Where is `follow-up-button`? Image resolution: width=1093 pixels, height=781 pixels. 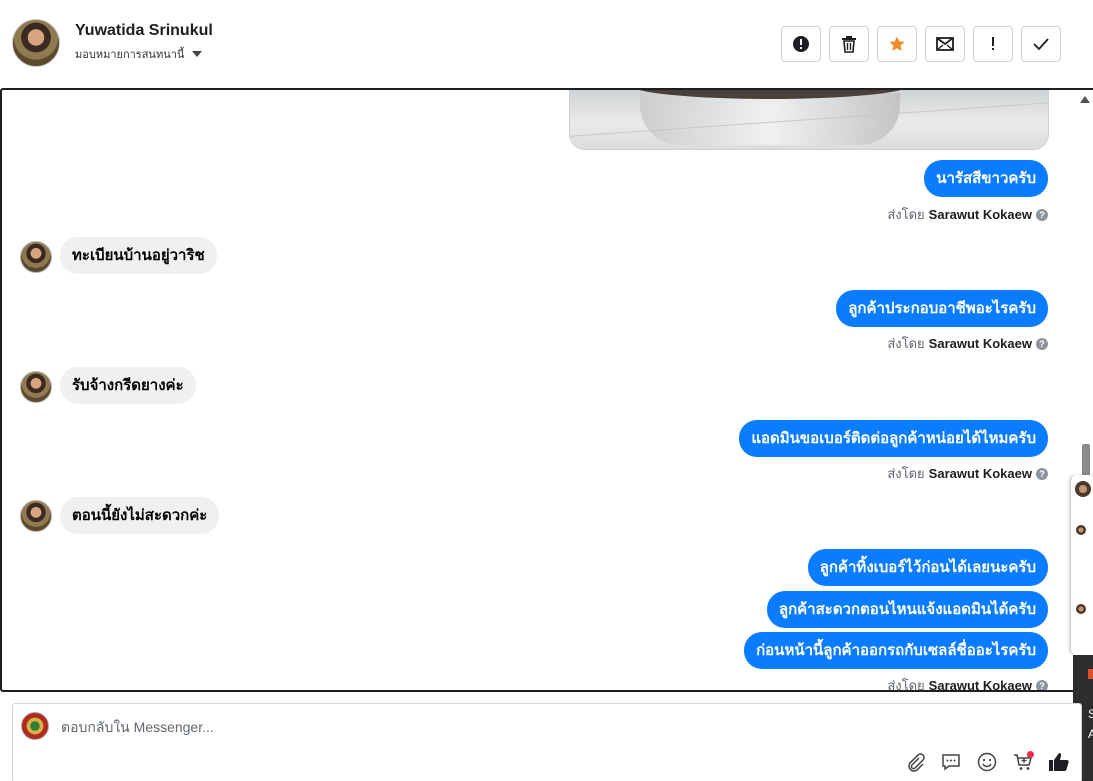 follow-up-button is located at coordinates (993, 44).